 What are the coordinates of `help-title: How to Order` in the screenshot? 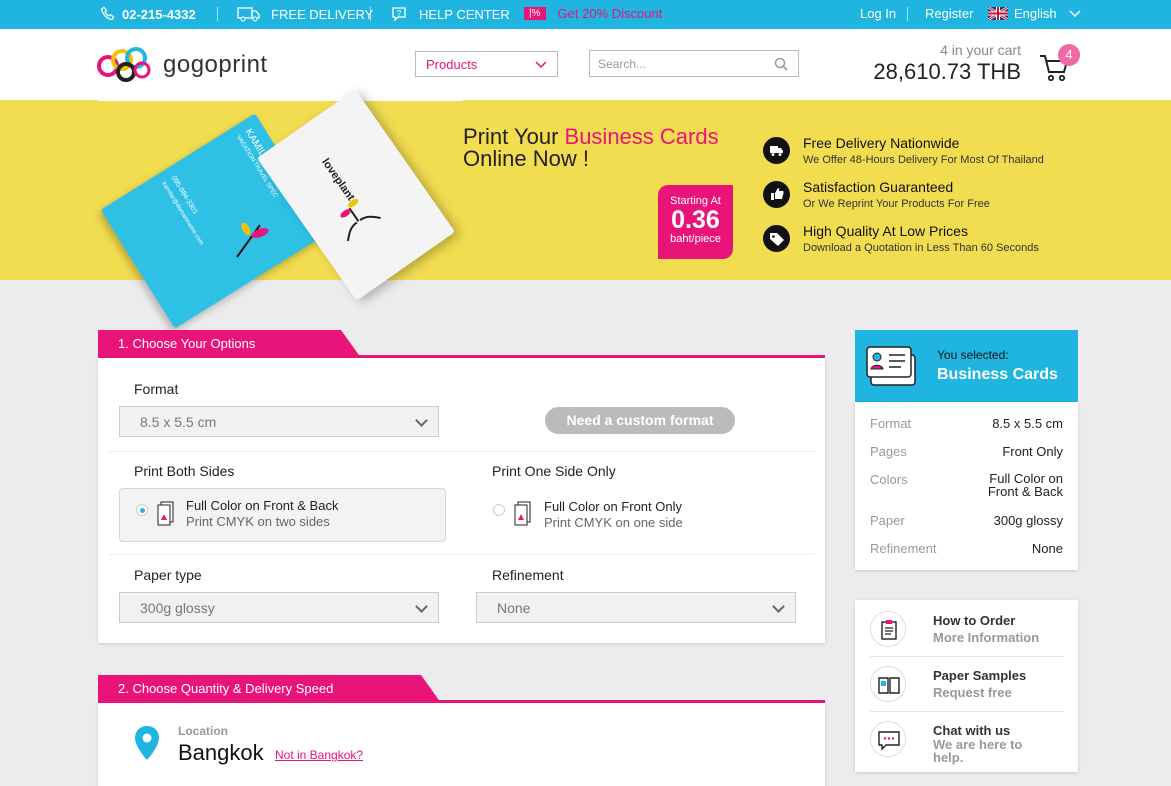 It's located at (974, 620).